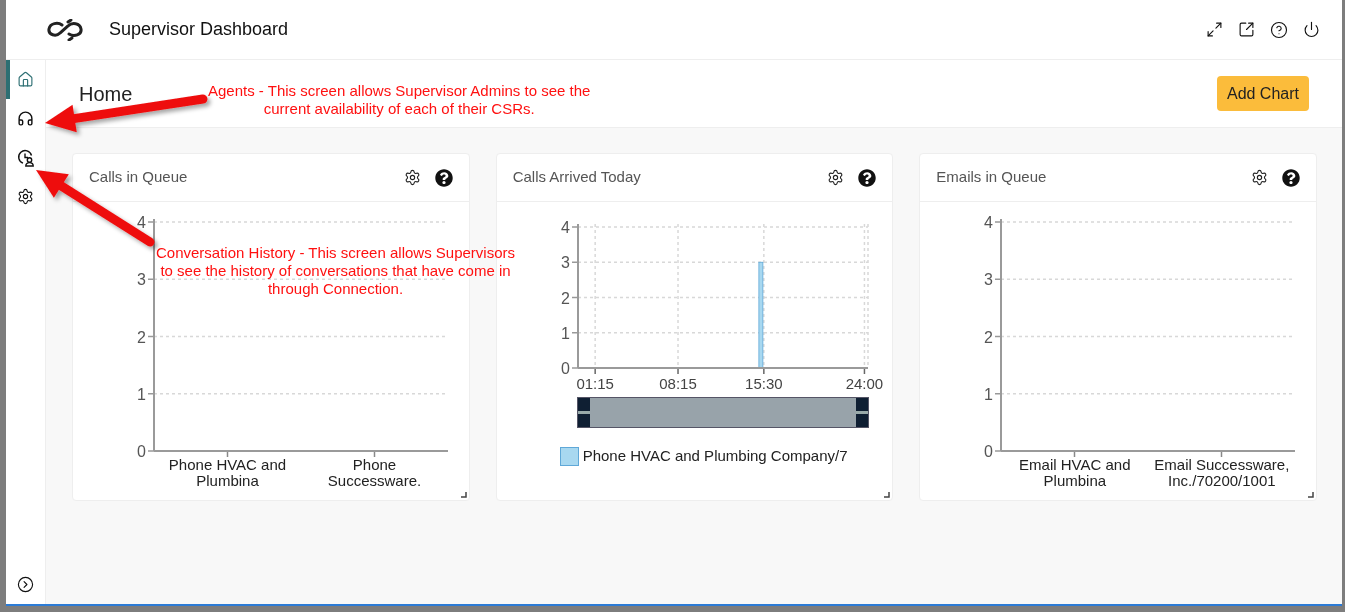 This screenshot has height=612, width=1345. I want to click on axis-tick-label: 24:00, so click(864, 383).